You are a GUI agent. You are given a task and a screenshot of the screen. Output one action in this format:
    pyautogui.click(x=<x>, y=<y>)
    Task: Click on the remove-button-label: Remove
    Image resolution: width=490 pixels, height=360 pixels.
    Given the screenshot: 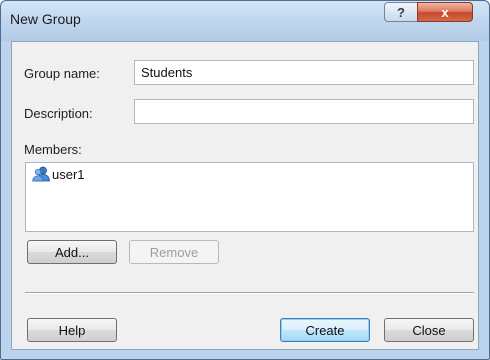 What is the action you would take?
    pyautogui.click(x=174, y=252)
    